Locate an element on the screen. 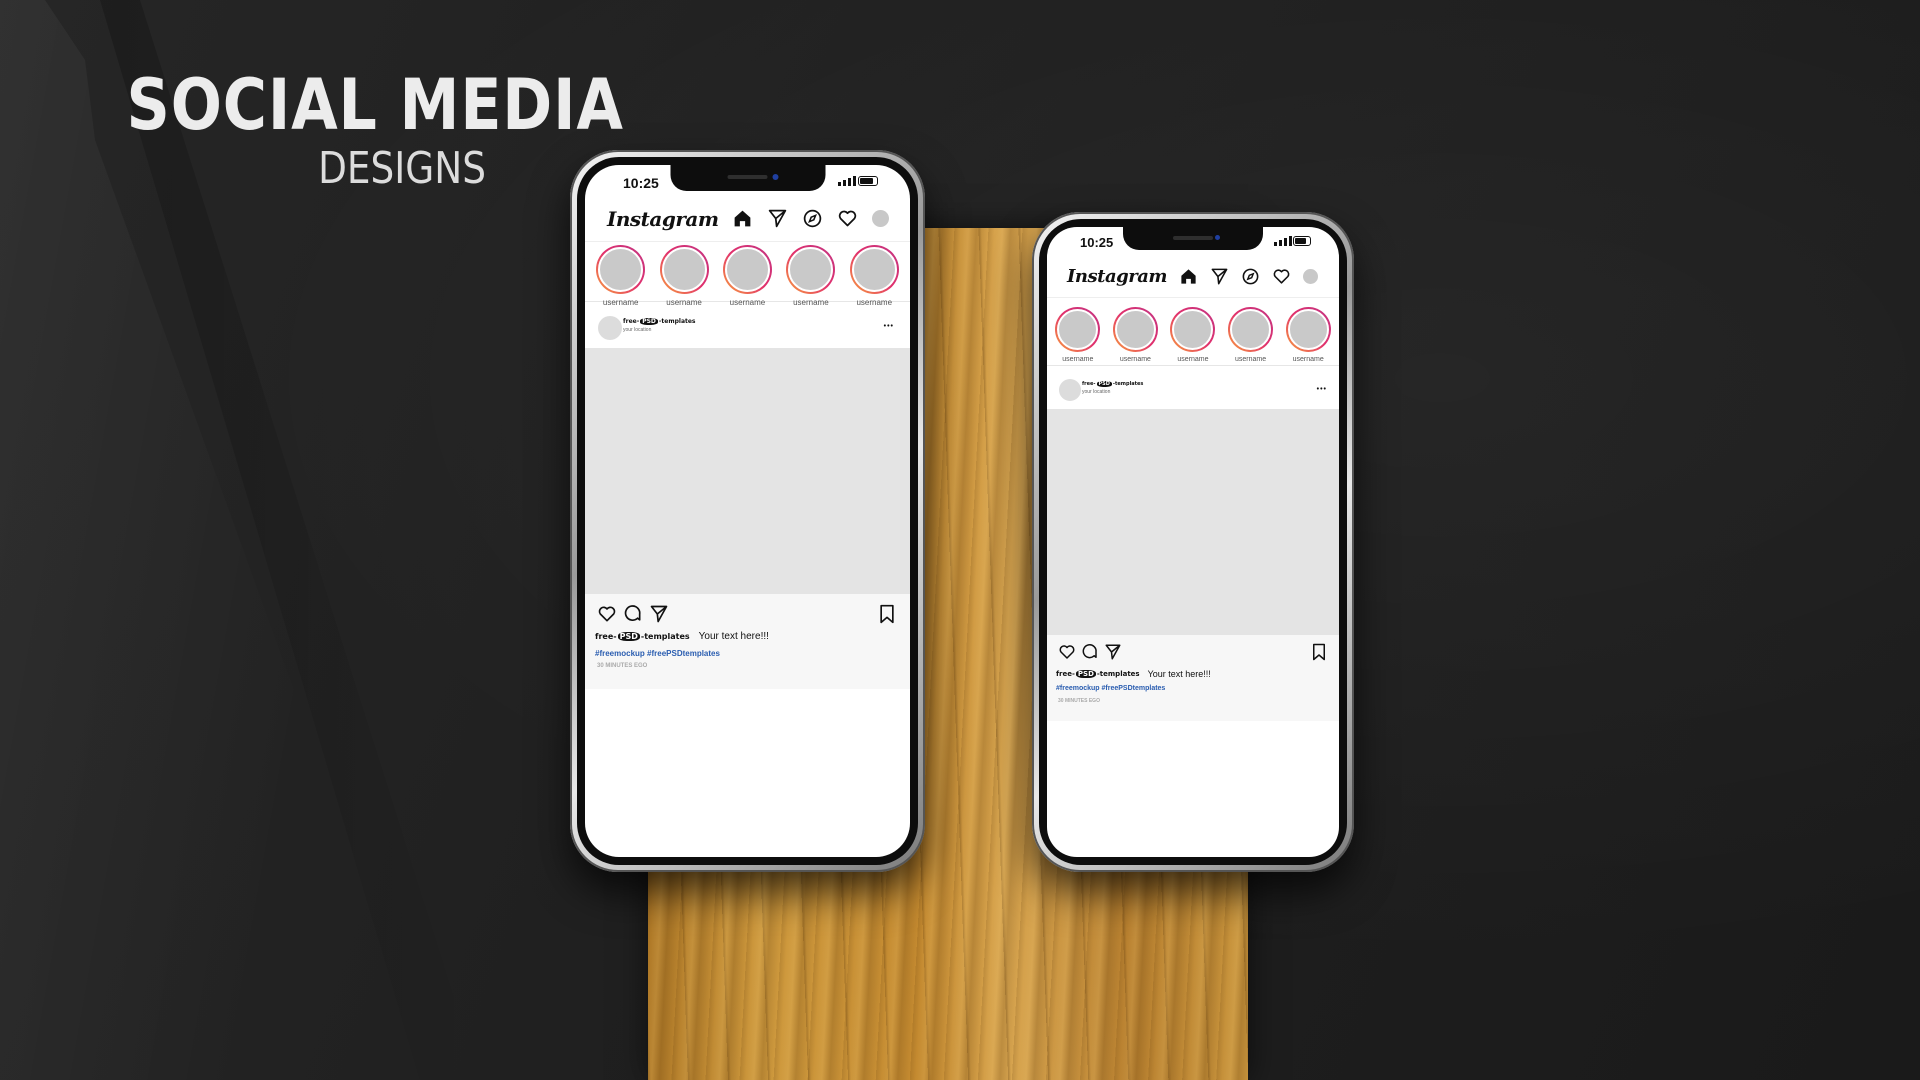  post-time-ago: 30 MINUTES EGO is located at coordinates (1079, 701).